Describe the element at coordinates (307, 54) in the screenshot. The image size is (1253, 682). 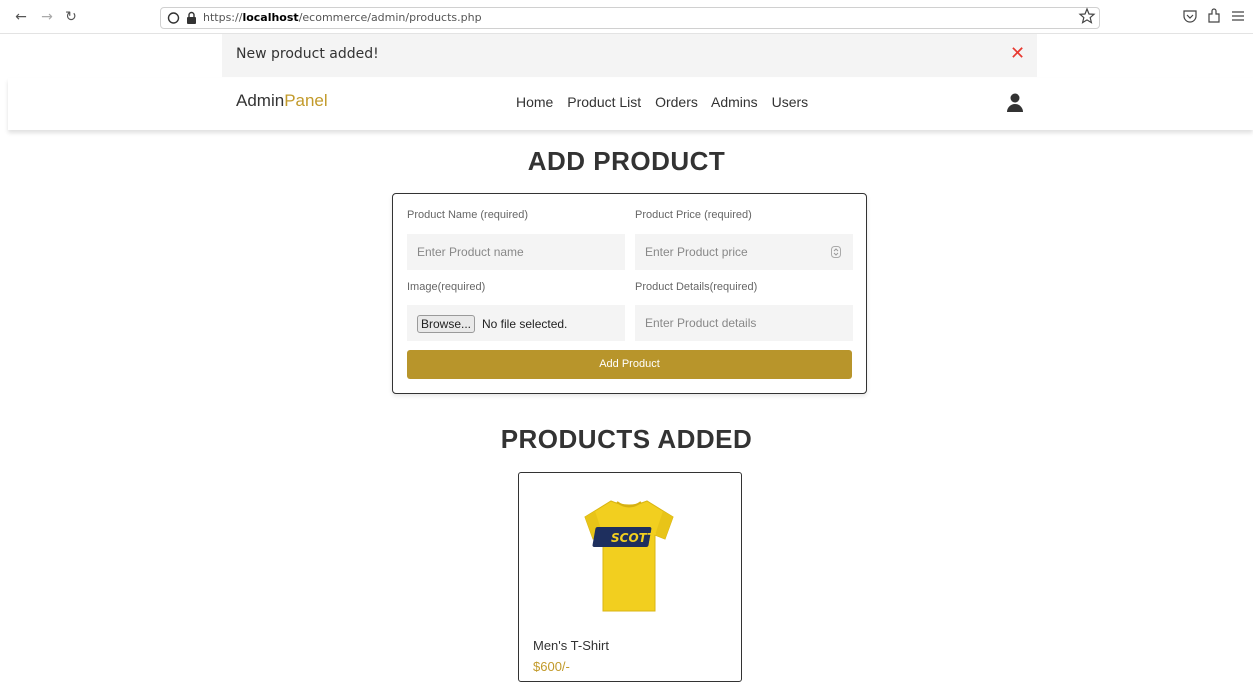
I see `flash-message-text: New product added!` at that location.